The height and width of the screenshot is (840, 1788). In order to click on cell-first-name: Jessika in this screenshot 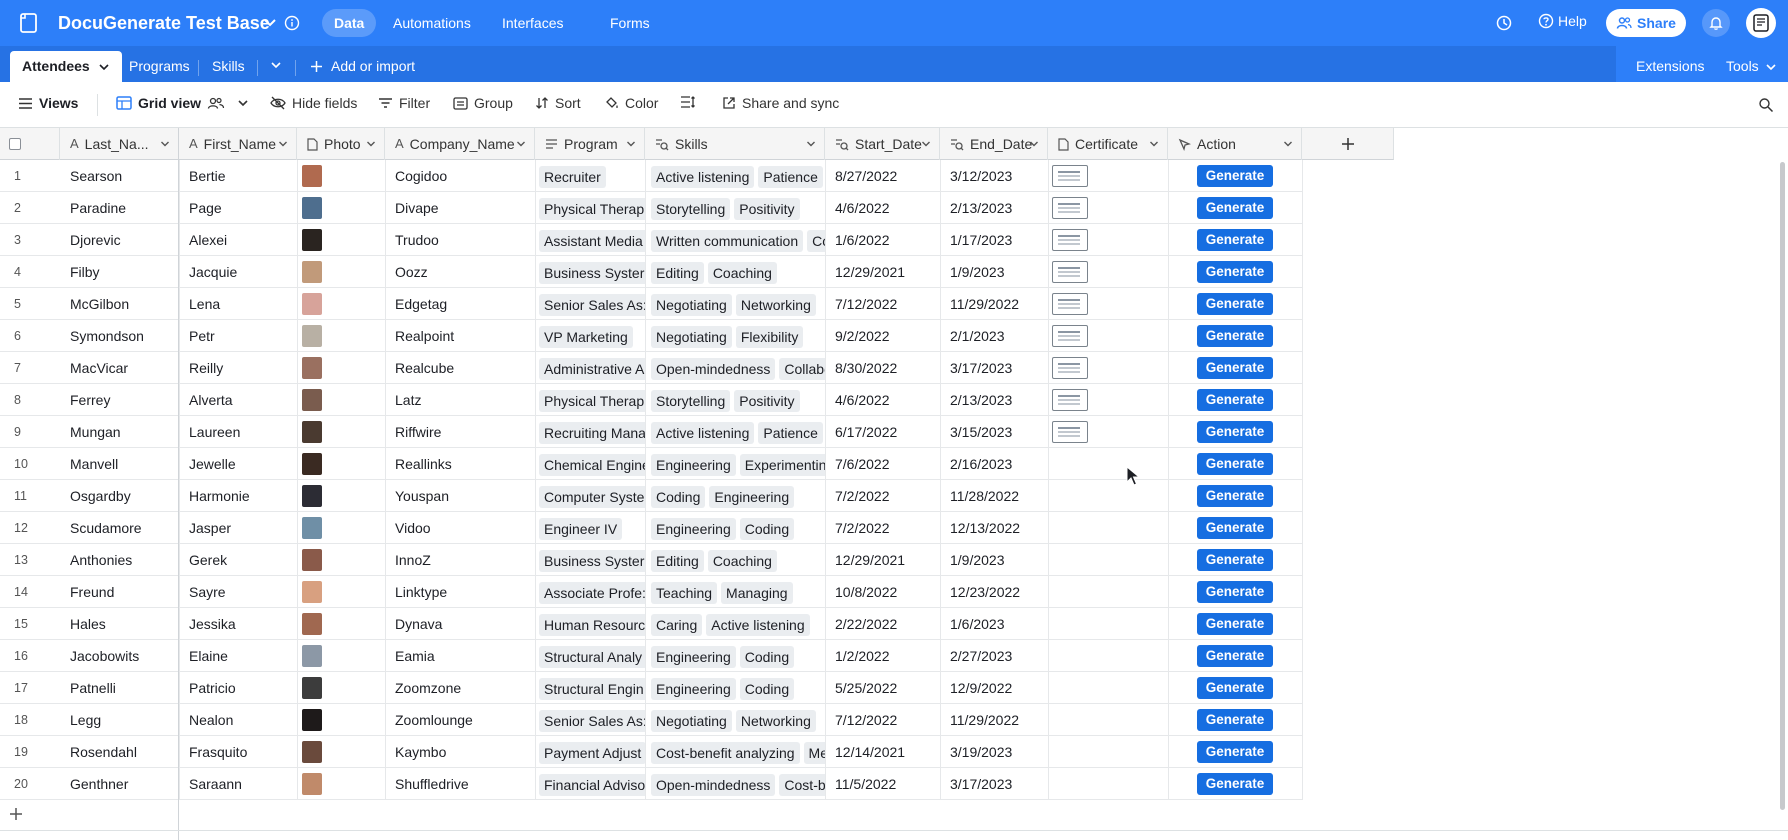, I will do `click(238, 624)`.